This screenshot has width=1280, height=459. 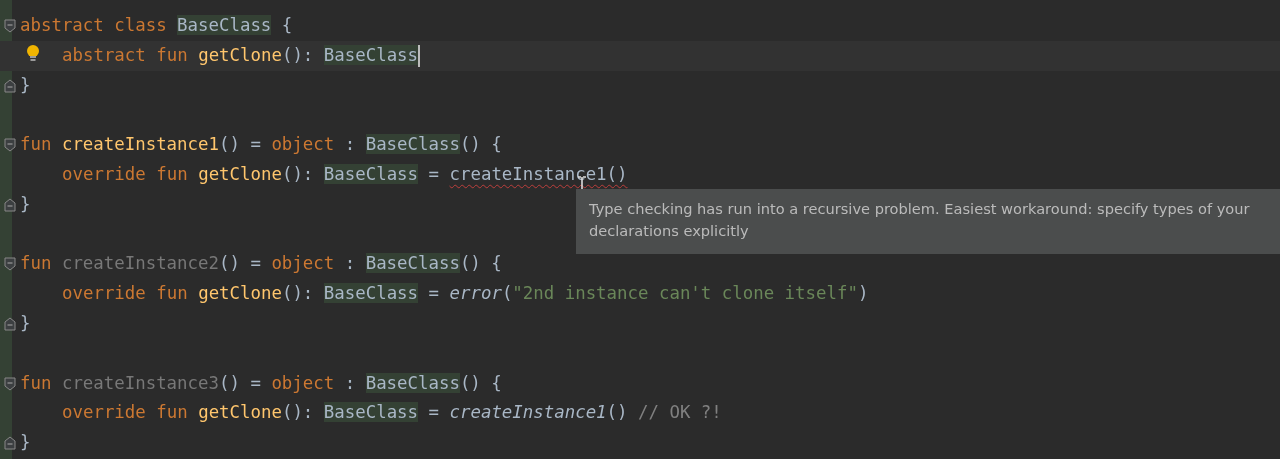 What do you see at coordinates (33, 53) in the screenshot?
I see `lightbulb-icon` at bounding box center [33, 53].